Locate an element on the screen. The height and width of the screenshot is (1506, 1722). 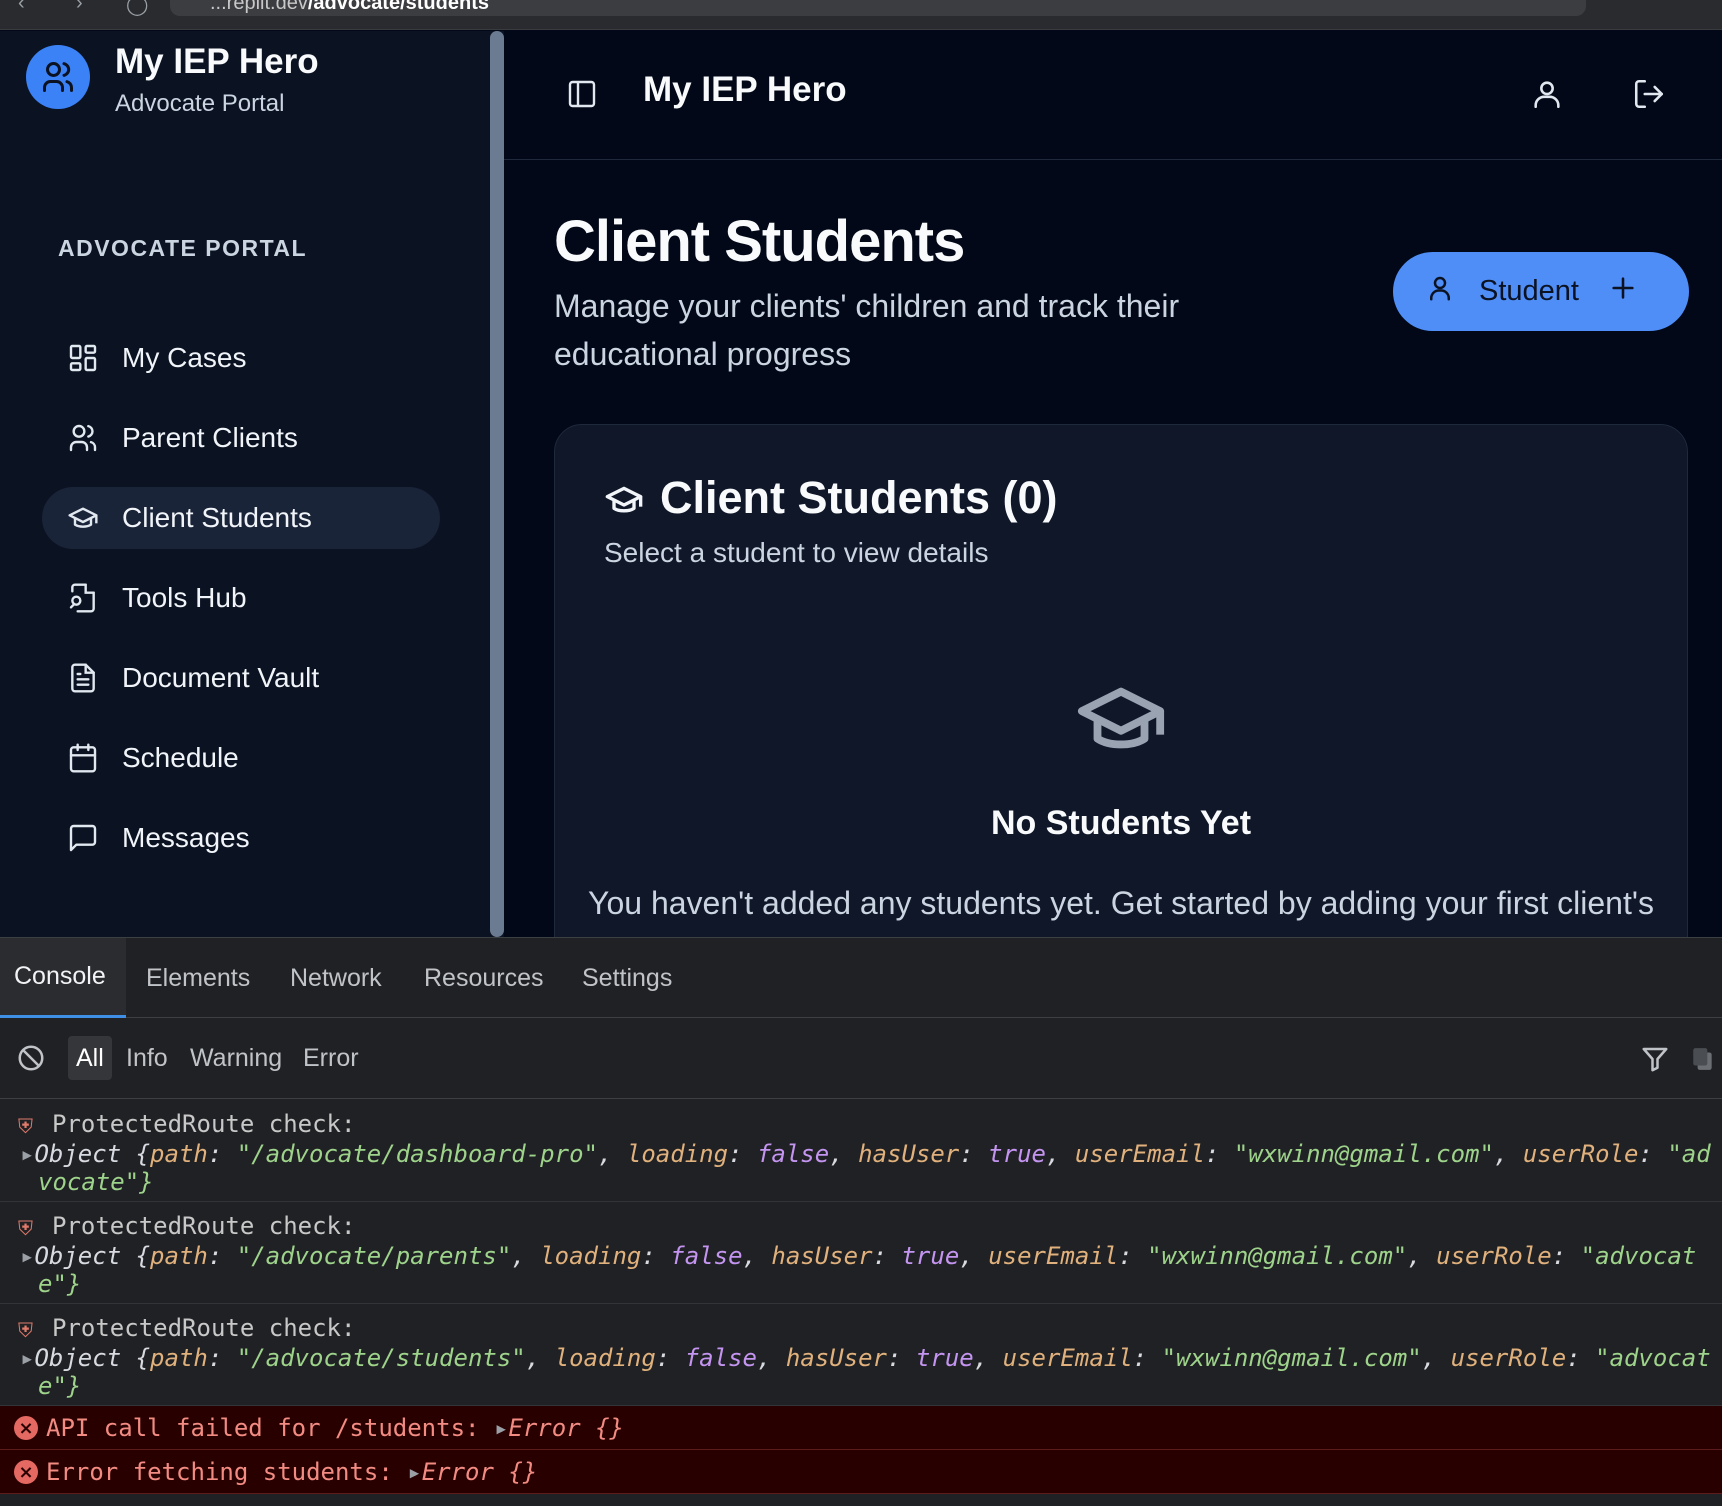
tab-network: Network is located at coordinates (336, 978).